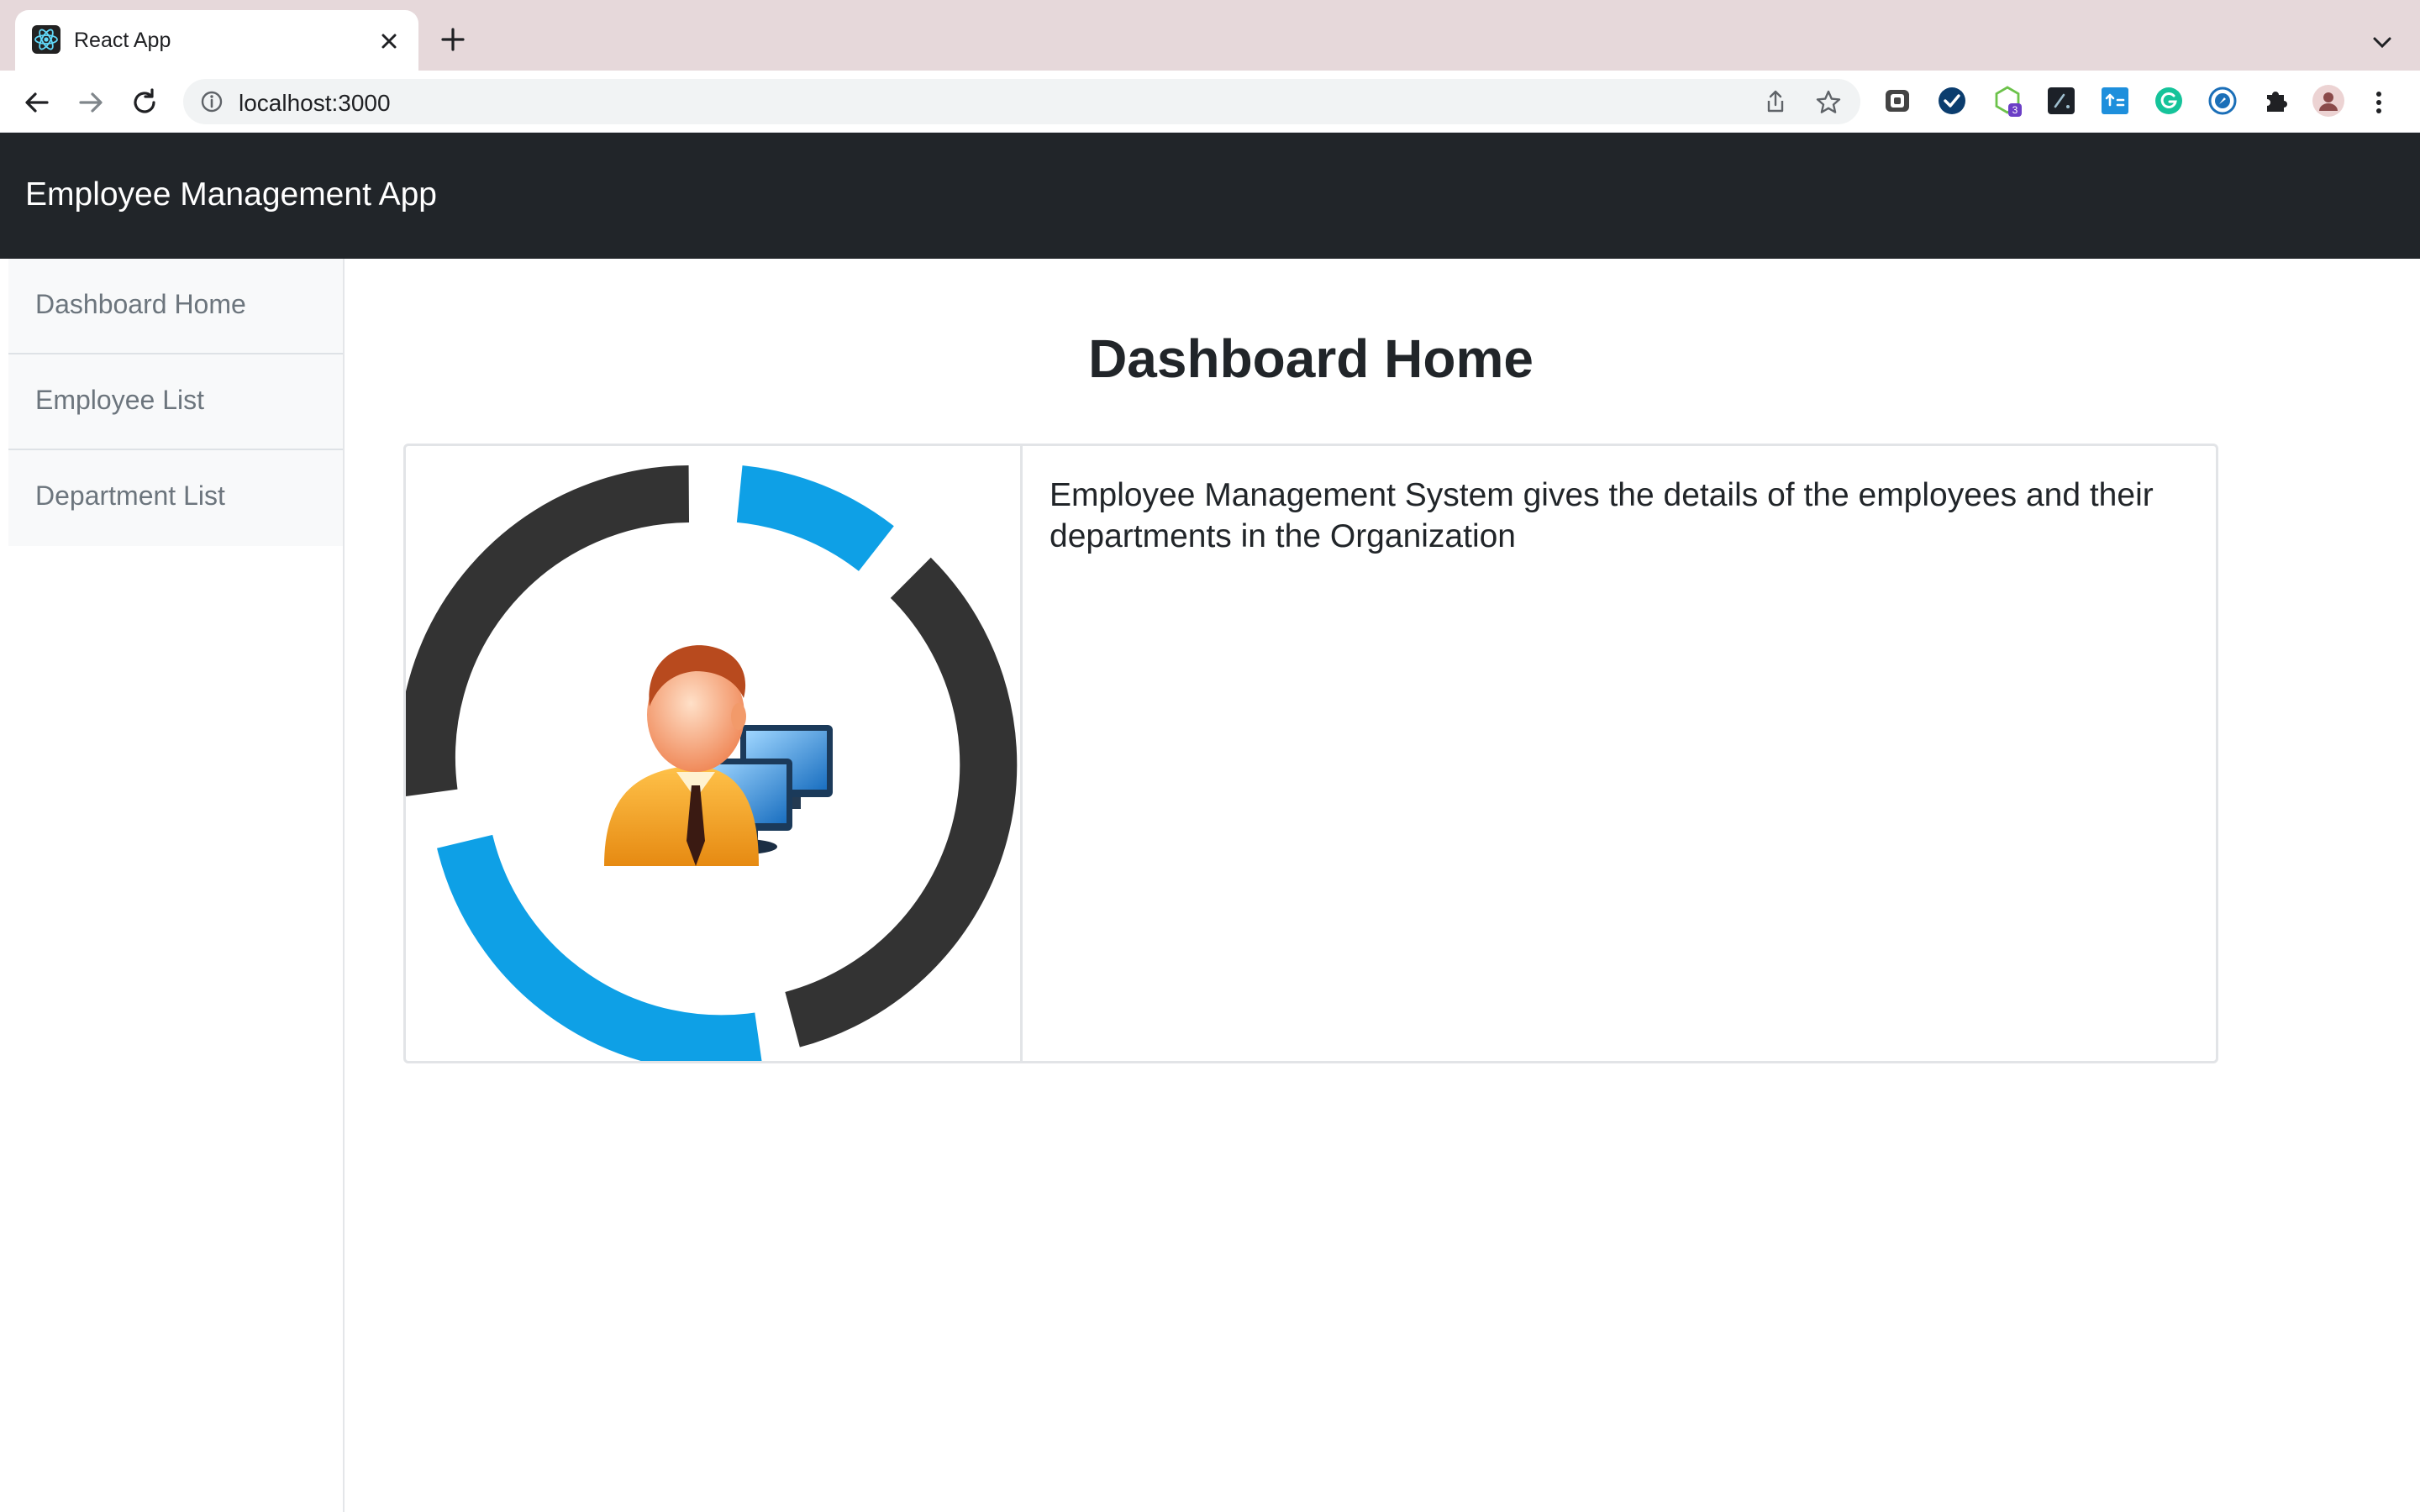 Image resolution: width=2420 pixels, height=1512 pixels. Describe the element at coordinates (681, 755) in the screenshot. I see `person-icon` at that location.